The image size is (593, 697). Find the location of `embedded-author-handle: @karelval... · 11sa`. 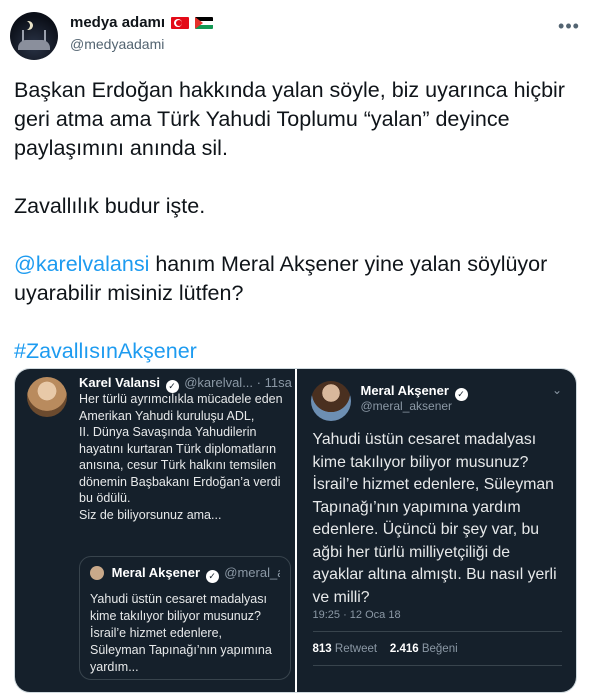

embedded-author-handle: @karelval... · 11sa is located at coordinates (238, 382).